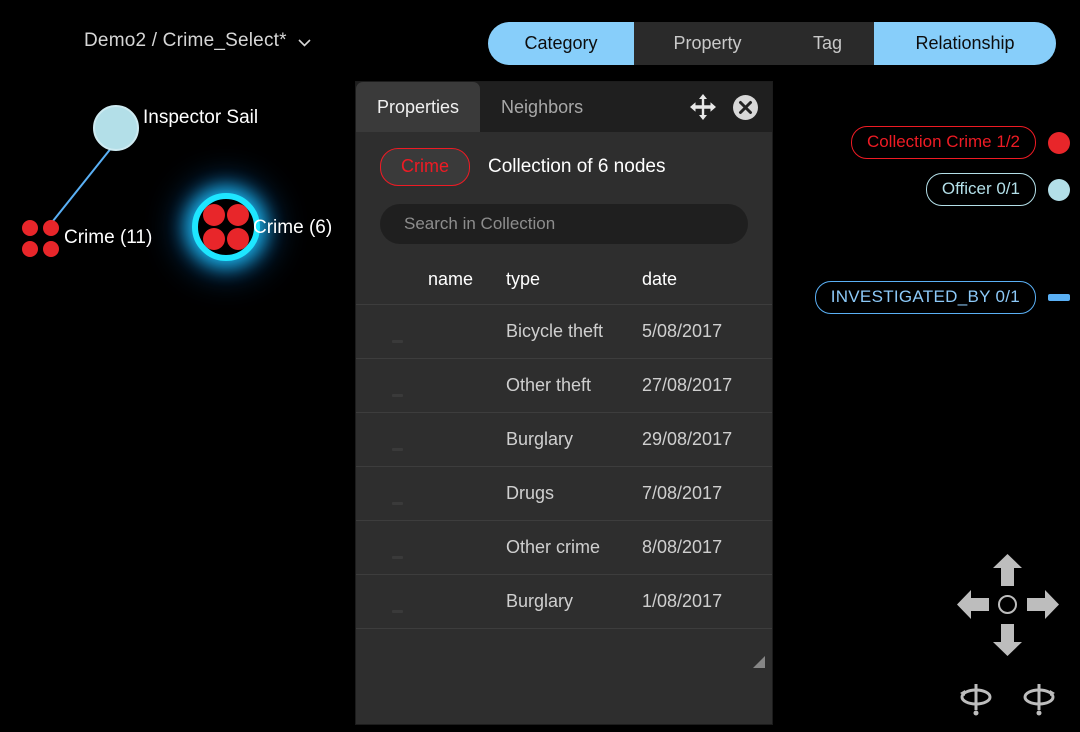  What do you see at coordinates (574, 284) in the screenshot?
I see `column-header-type: type` at bounding box center [574, 284].